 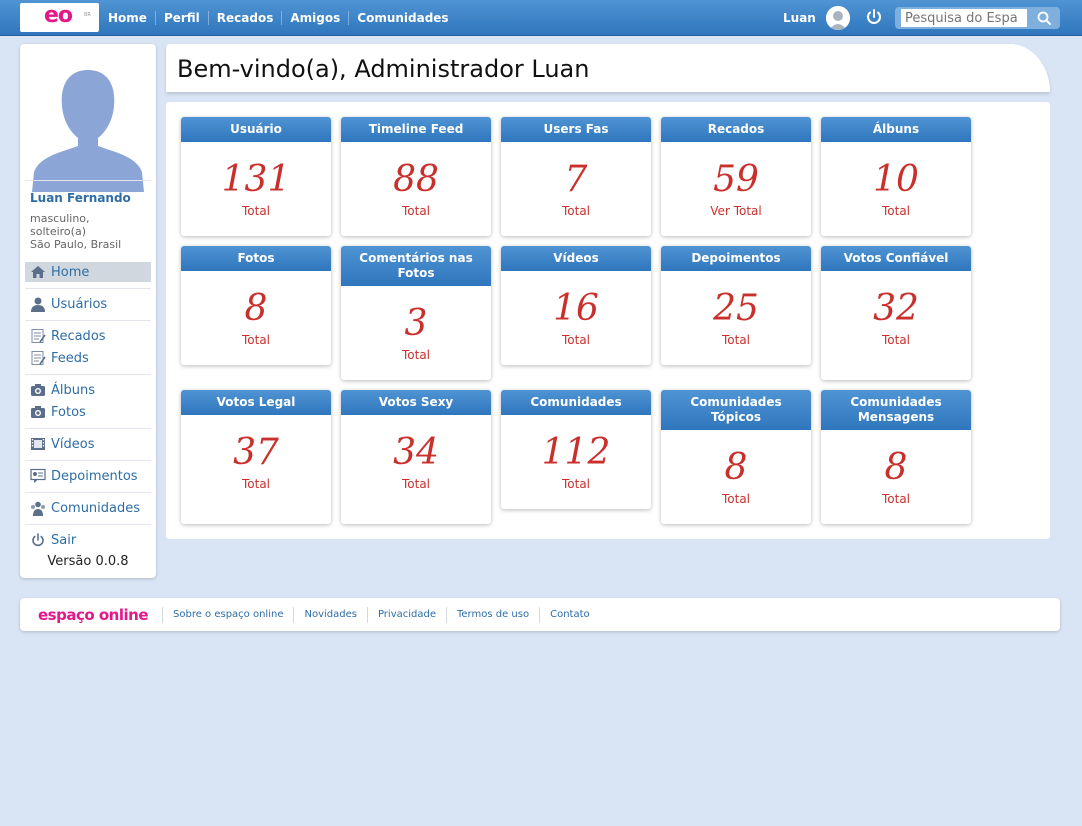 I want to click on card-title: Recados, so click(x=736, y=129).